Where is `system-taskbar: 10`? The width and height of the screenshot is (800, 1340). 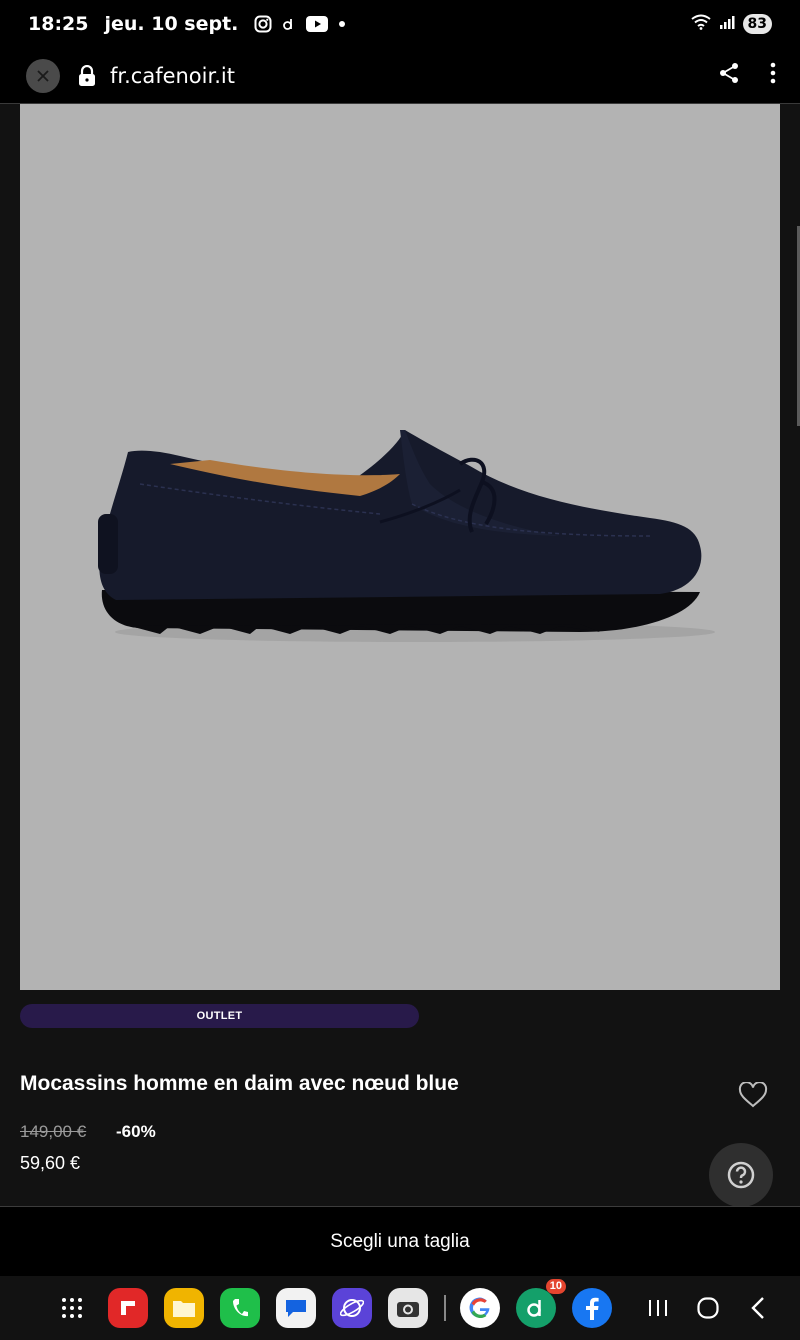
system-taskbar: 10 is located at coordinates (400, 1308).